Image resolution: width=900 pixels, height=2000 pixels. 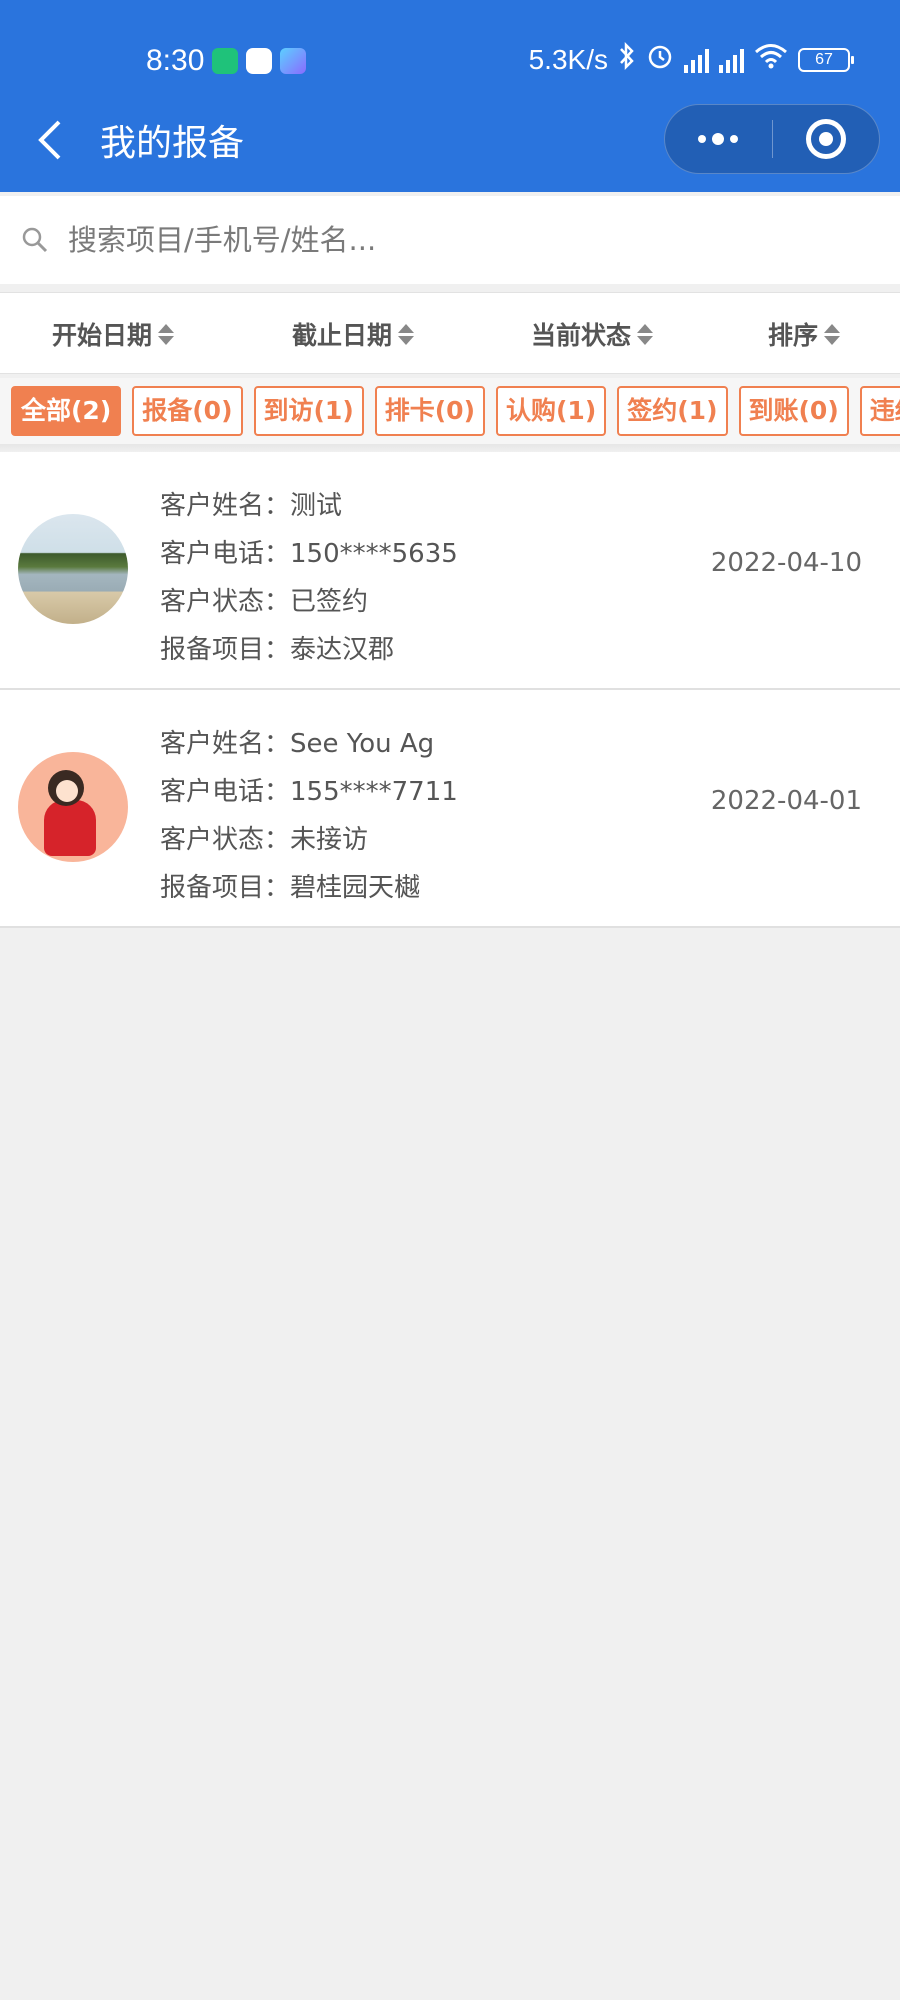 What do you see at coordinates (450, 96) in the screenshot?
I see `header: 8:30 5.3K/s 67 我的报备` at bounding box center [450, 96].